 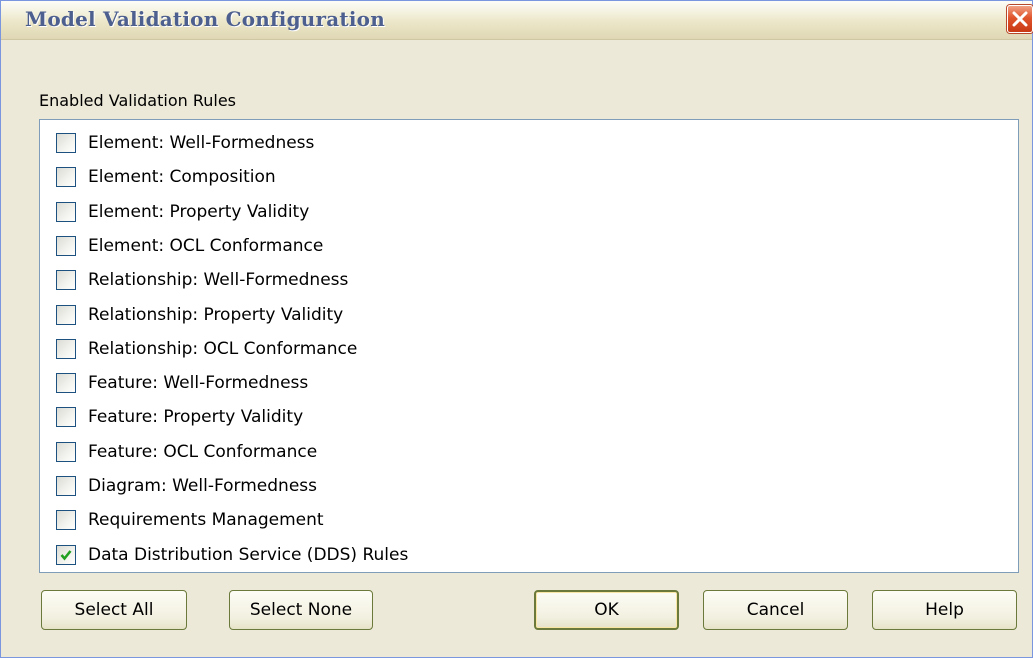 I want to click on rule-list-item: Element: Composition, so click(x=166, y=177).